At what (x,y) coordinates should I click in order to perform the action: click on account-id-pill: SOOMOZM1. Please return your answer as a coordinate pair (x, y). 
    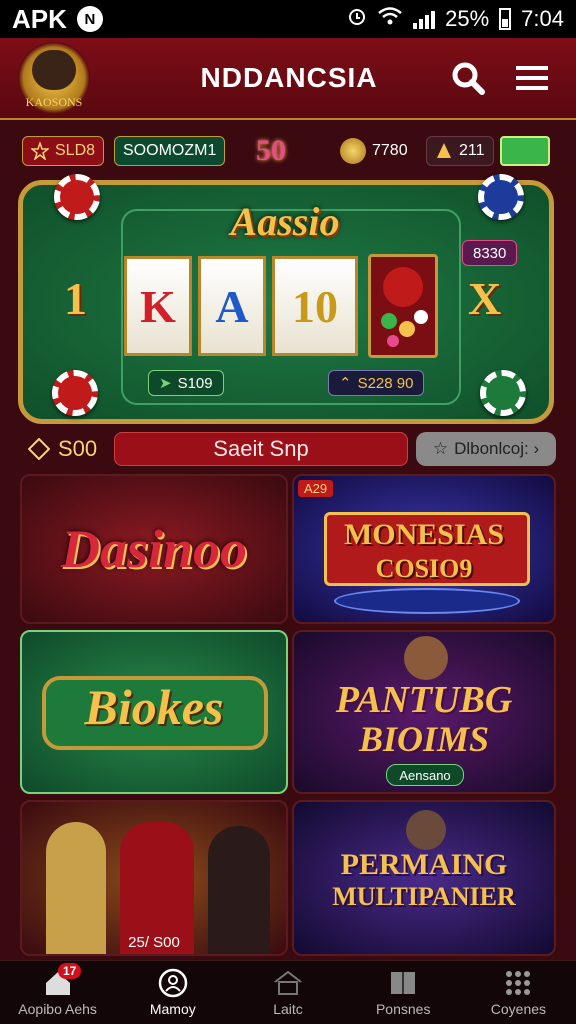
    Looking at the image, I should click on (170, 151).